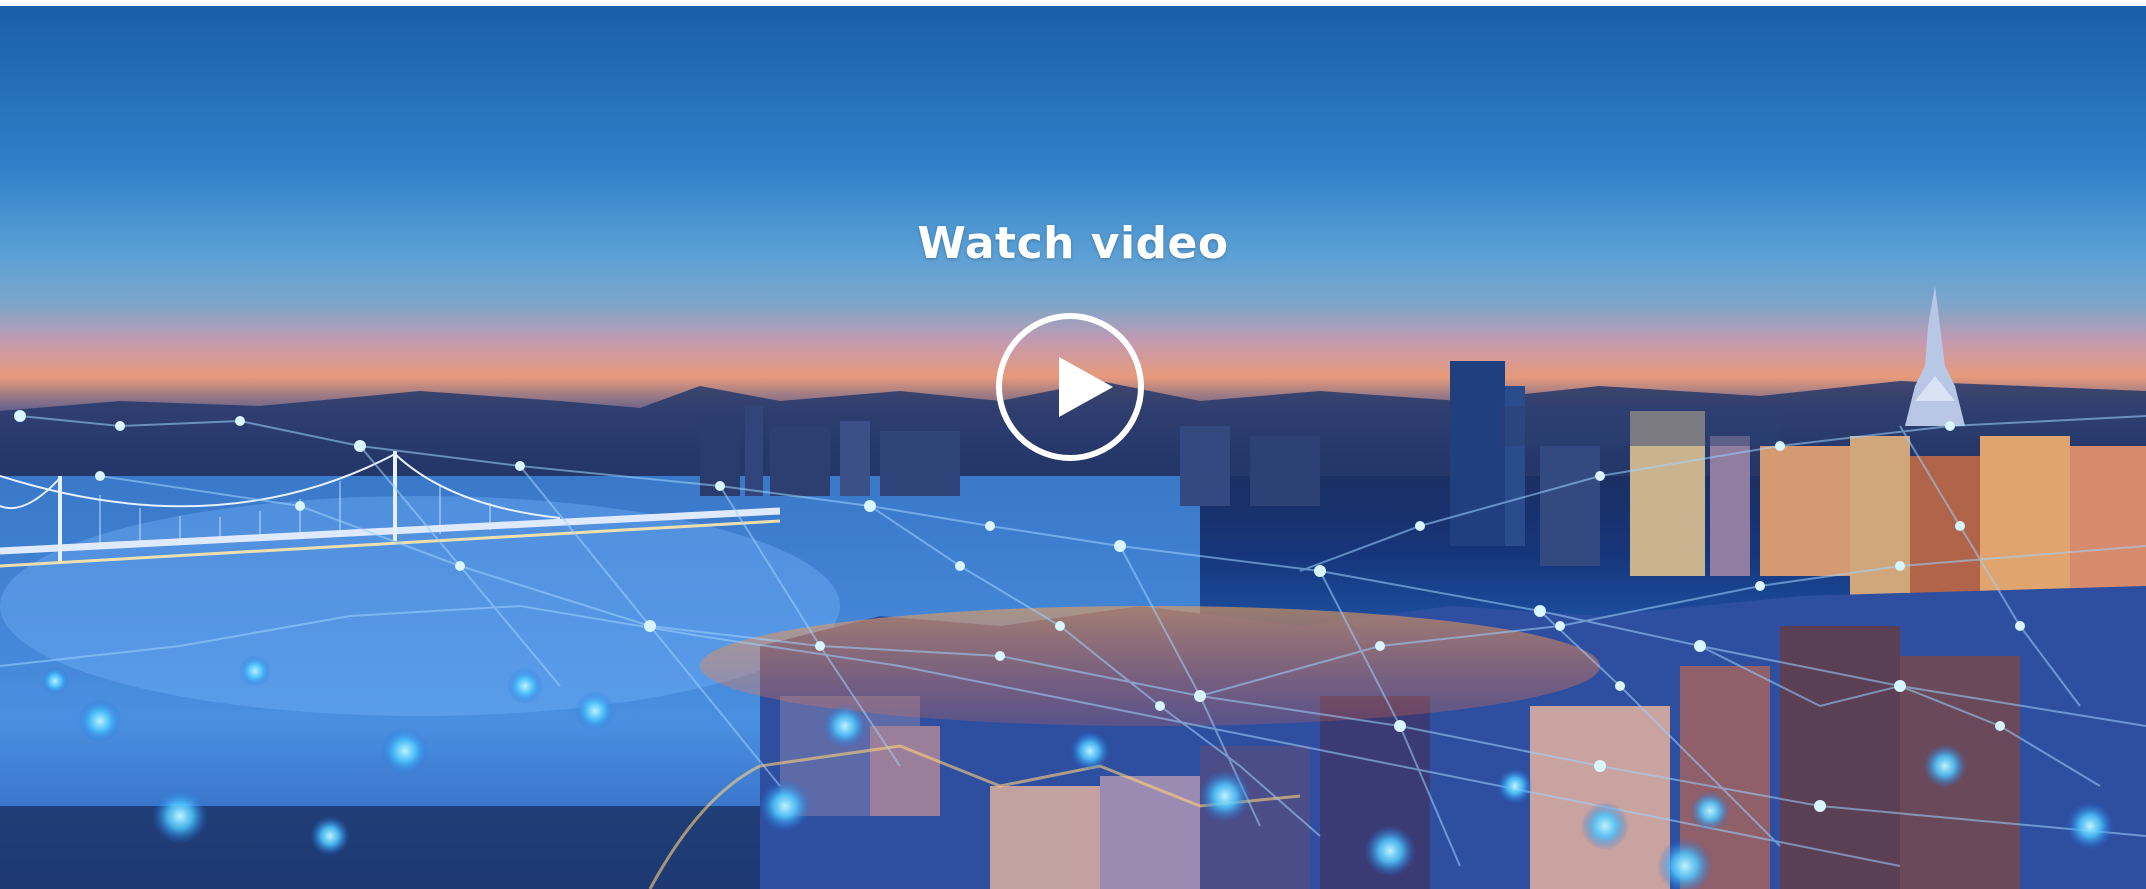 The width and height of the screenshot is (2146, 889). I want to click on play-icon, so click(1086, 387).